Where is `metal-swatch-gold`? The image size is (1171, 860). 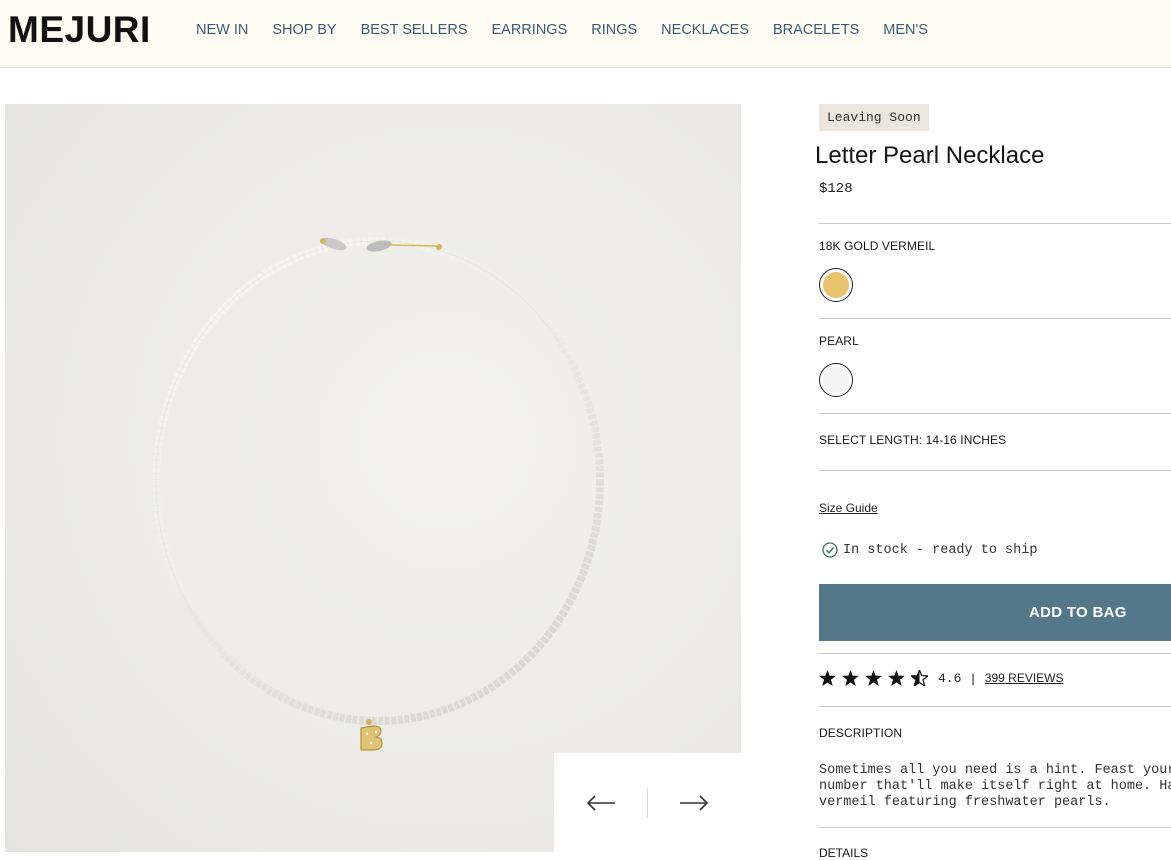 metal-swatch-gold is located at coordinates (836, 285).